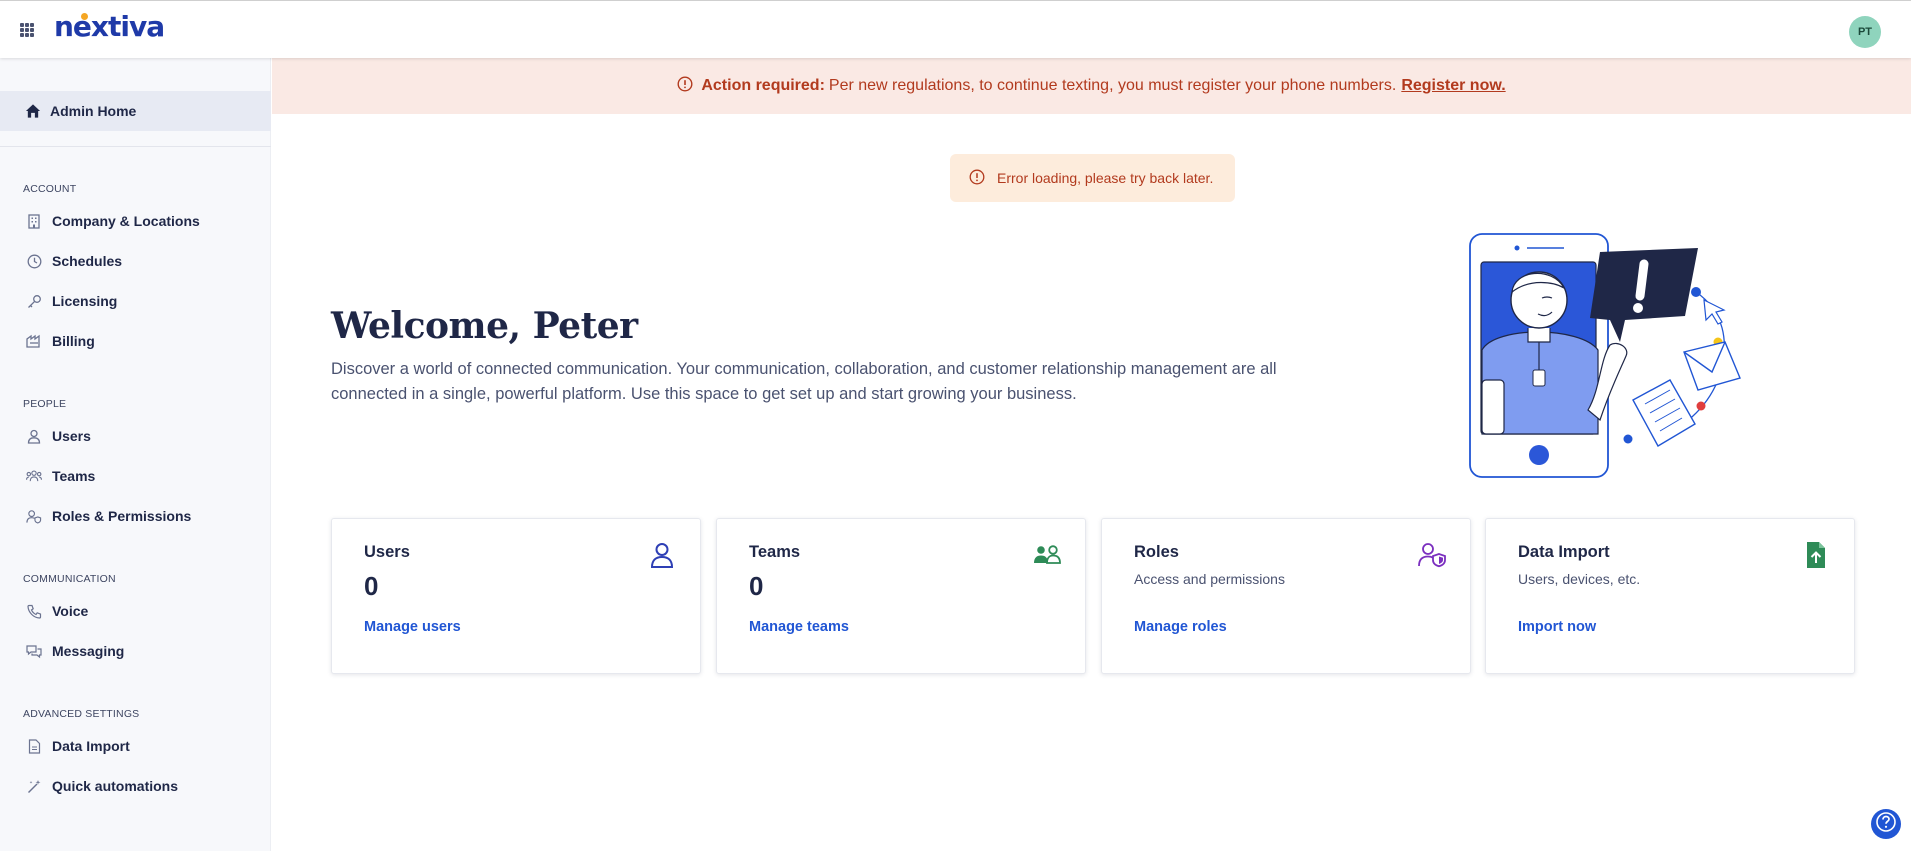  Describe the element at coordinates (135, 341) in the screenshot. I see `sidebar-item-billing: Billing` at that location.